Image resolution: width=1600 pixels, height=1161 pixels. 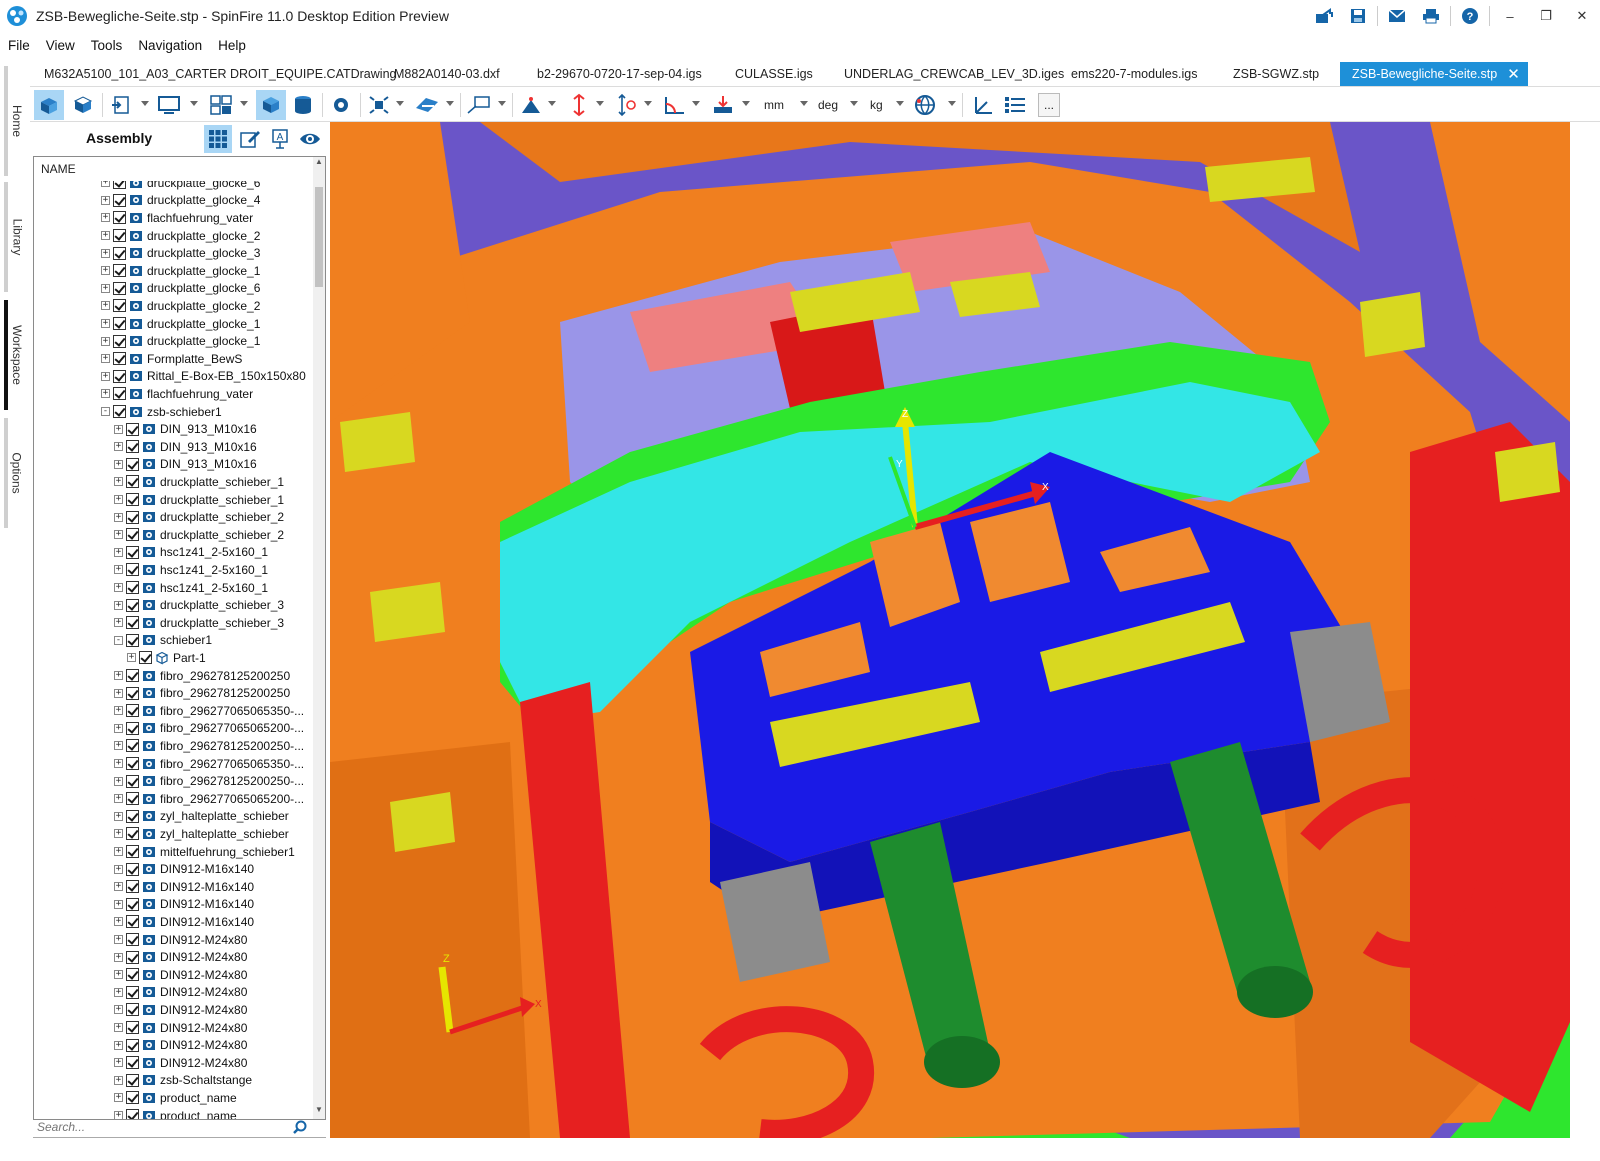 I want to click on menu-view: View, so click(x=60, y=45).